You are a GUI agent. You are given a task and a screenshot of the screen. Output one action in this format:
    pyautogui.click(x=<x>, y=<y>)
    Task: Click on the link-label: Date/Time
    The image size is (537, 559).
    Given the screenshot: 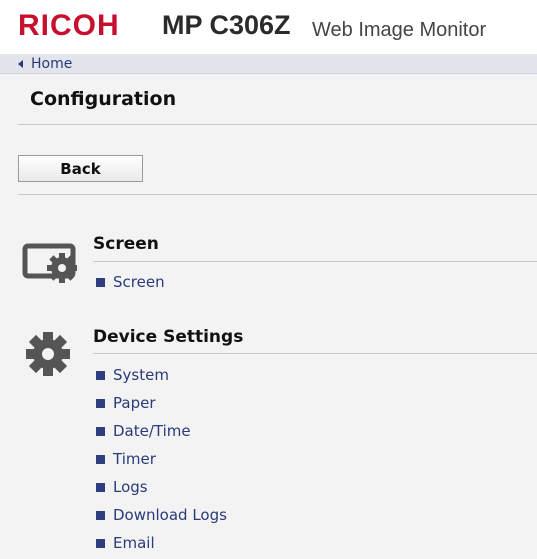 What is the action you would take?
    pyautogui.click(x=152, y=431)
    